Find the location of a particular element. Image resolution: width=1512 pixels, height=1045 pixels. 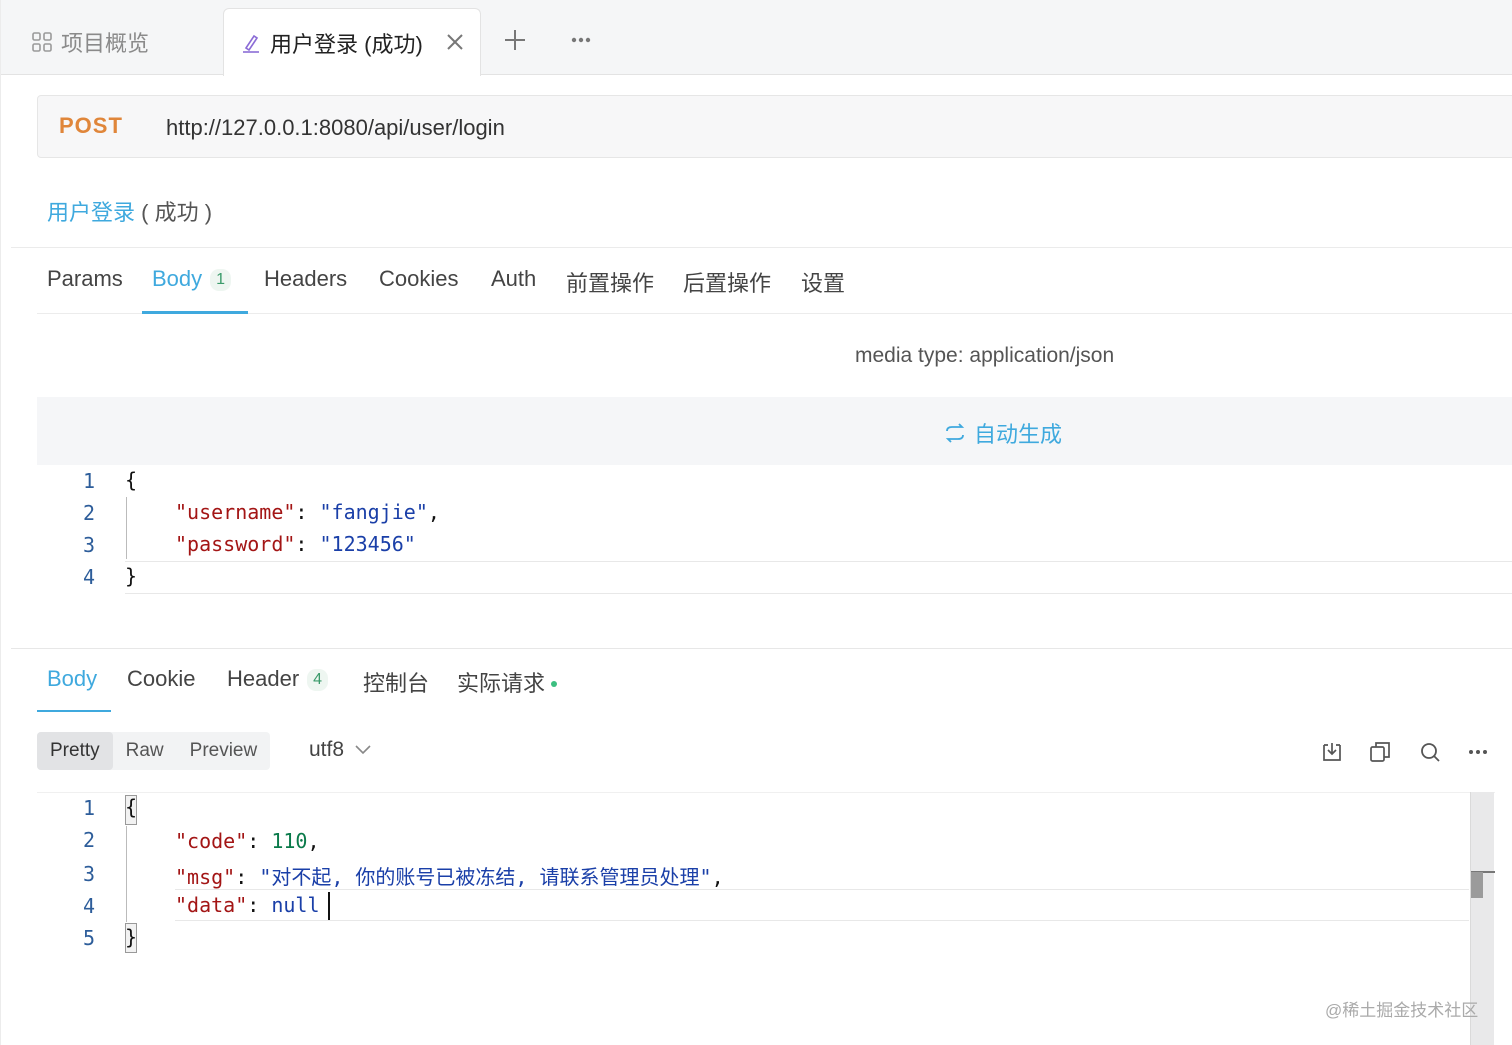

tab-body-label: Body is located at coordinates (177, 278).